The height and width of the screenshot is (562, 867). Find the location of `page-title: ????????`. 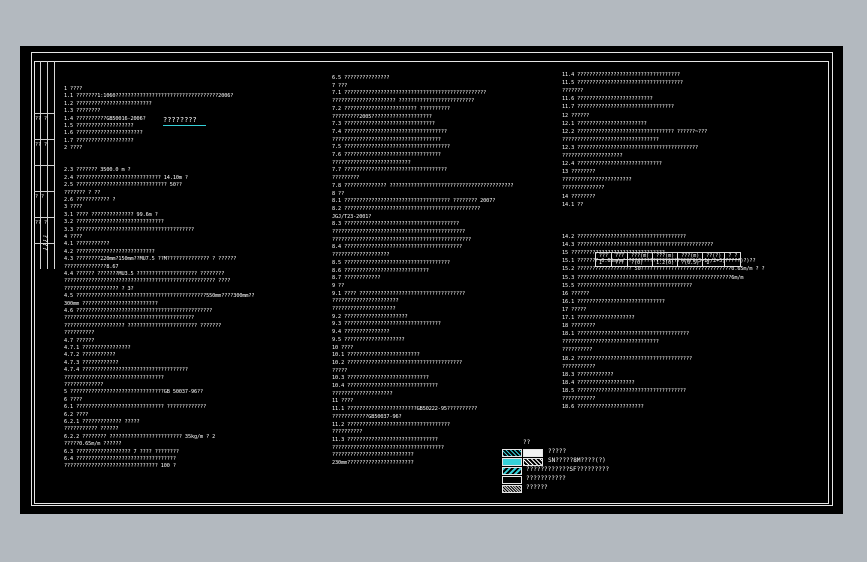

page-title: ???????? is located at coordinates (180, 120).